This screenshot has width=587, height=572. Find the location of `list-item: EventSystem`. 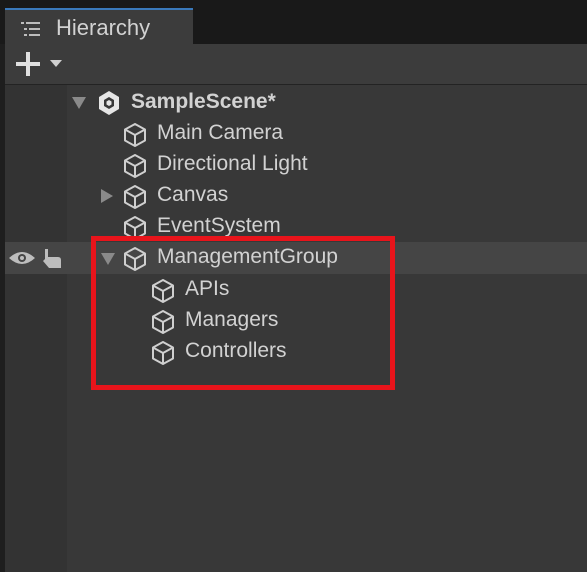

list-item: EventSystem is located at coordinates (296, 226).